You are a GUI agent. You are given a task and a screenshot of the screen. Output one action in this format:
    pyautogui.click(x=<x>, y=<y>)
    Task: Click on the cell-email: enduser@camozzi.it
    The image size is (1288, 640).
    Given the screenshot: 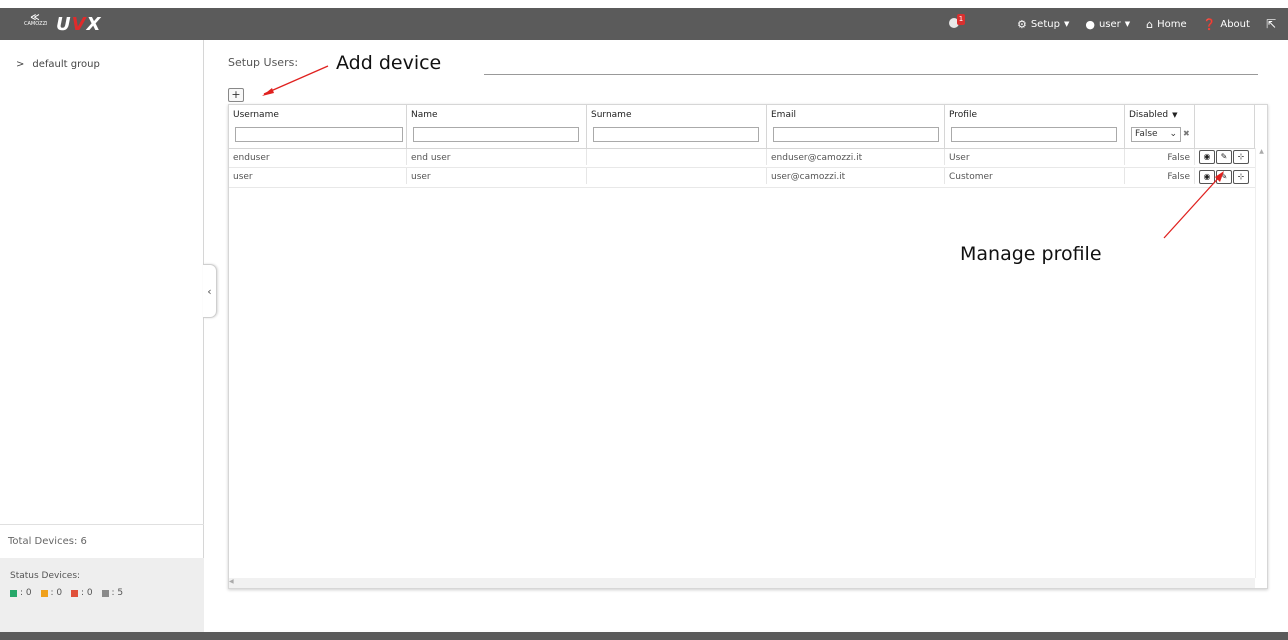 What is the action you would take?
    pyautogui.click(x=856, y=157)
    